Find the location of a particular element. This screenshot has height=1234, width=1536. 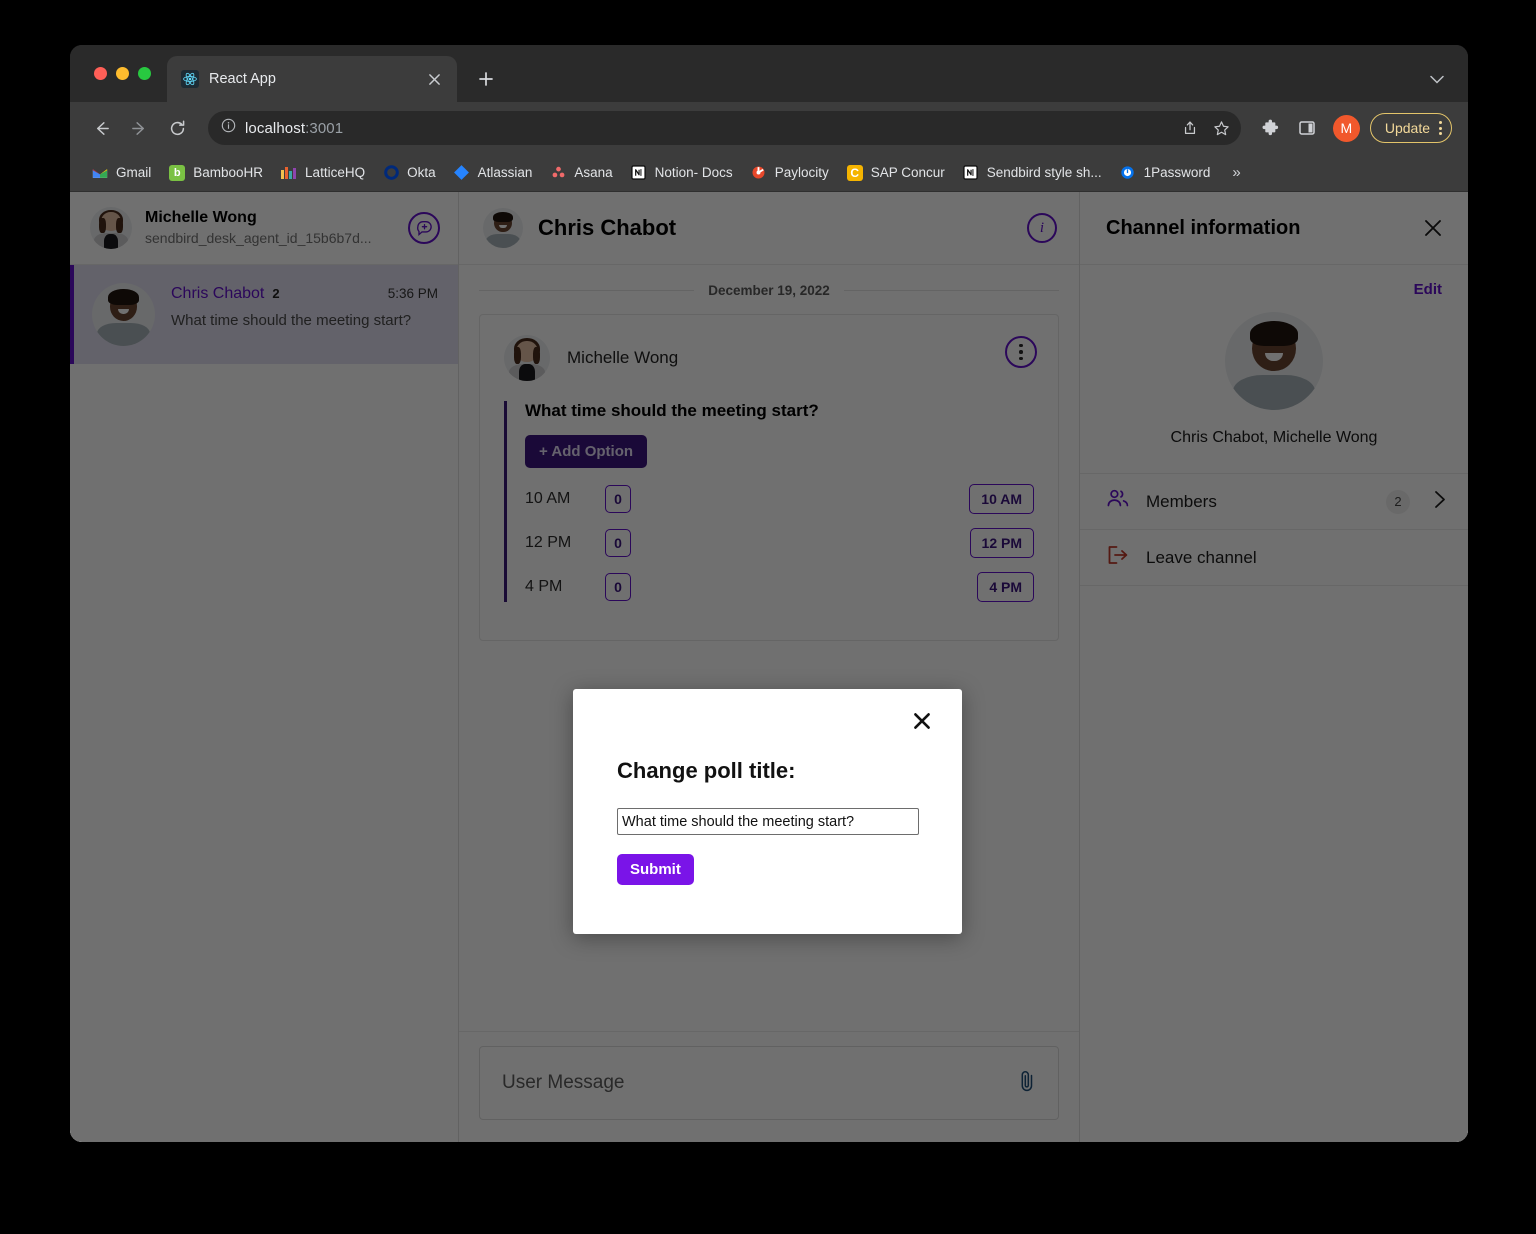

bookmark-label: BambooHR is located at coordinates (228, 172).